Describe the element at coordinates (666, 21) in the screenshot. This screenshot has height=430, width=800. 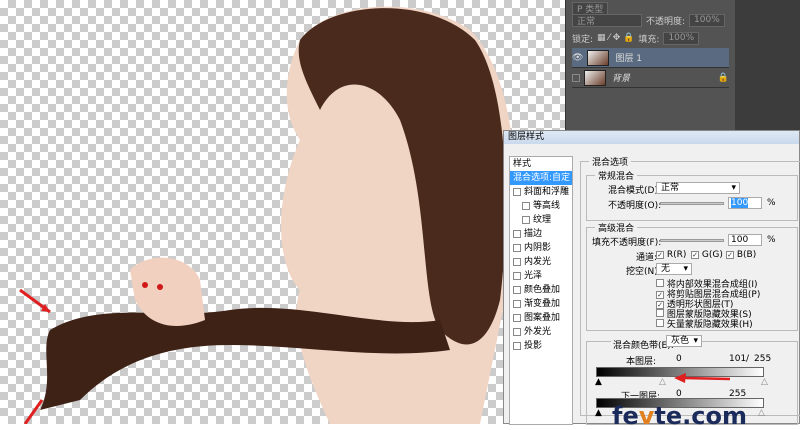
I see `opacity-label: 不透明度:` at that location.